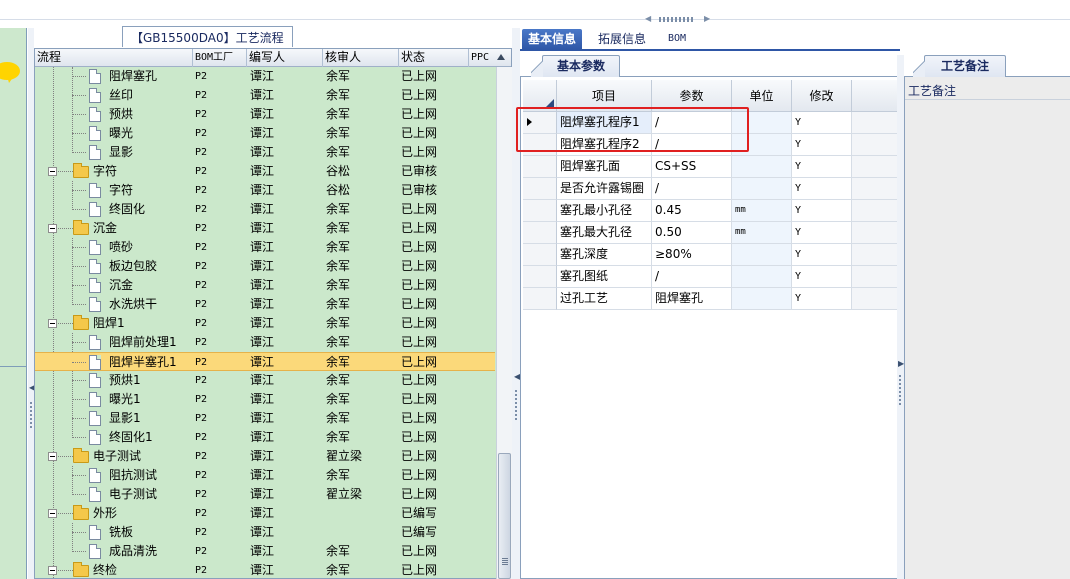  What do you see at coordinates (677, 39) in the screenshot?
I see `tab-bom: BOM` at bounding box center [677, 39].